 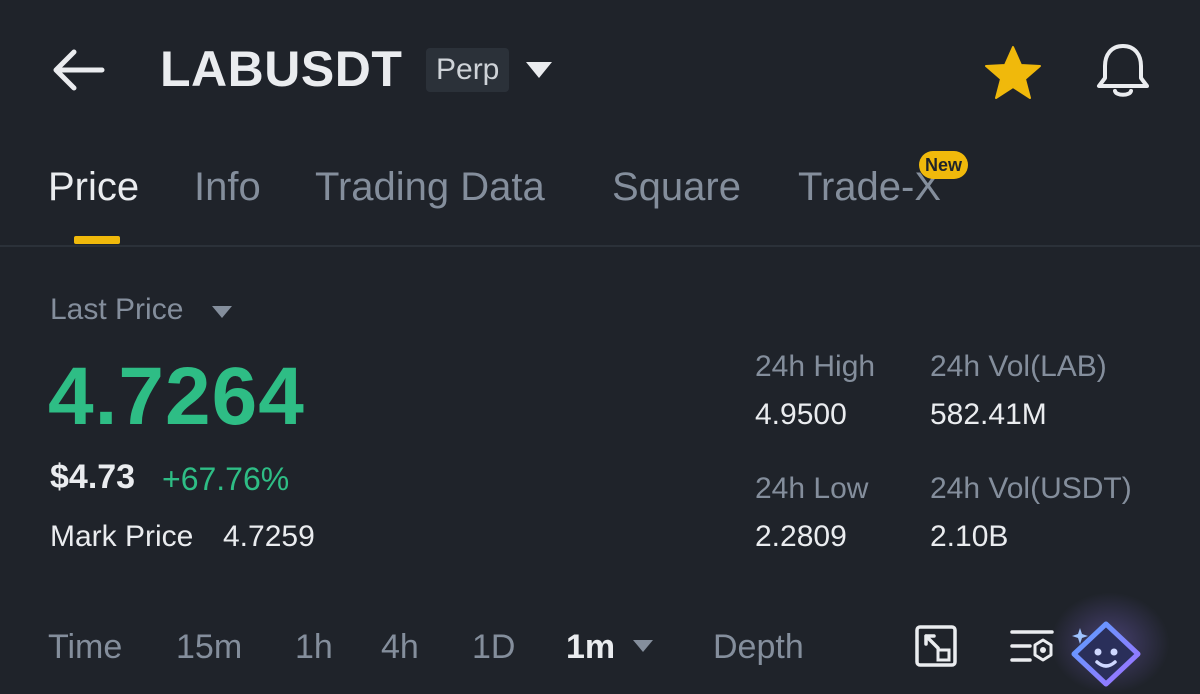 What do you see at coordinates (600, 246) in the screenshot?
I see `divider` at bounding box center [600, 246].